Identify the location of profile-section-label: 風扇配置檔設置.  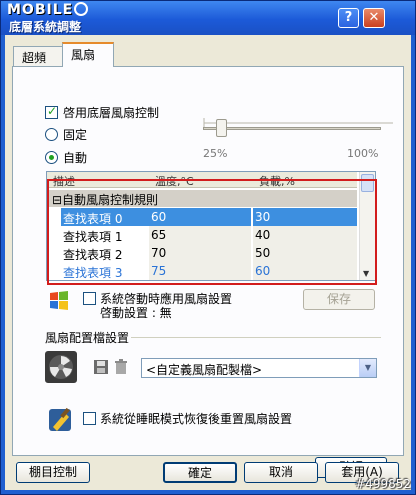
(87, 338).